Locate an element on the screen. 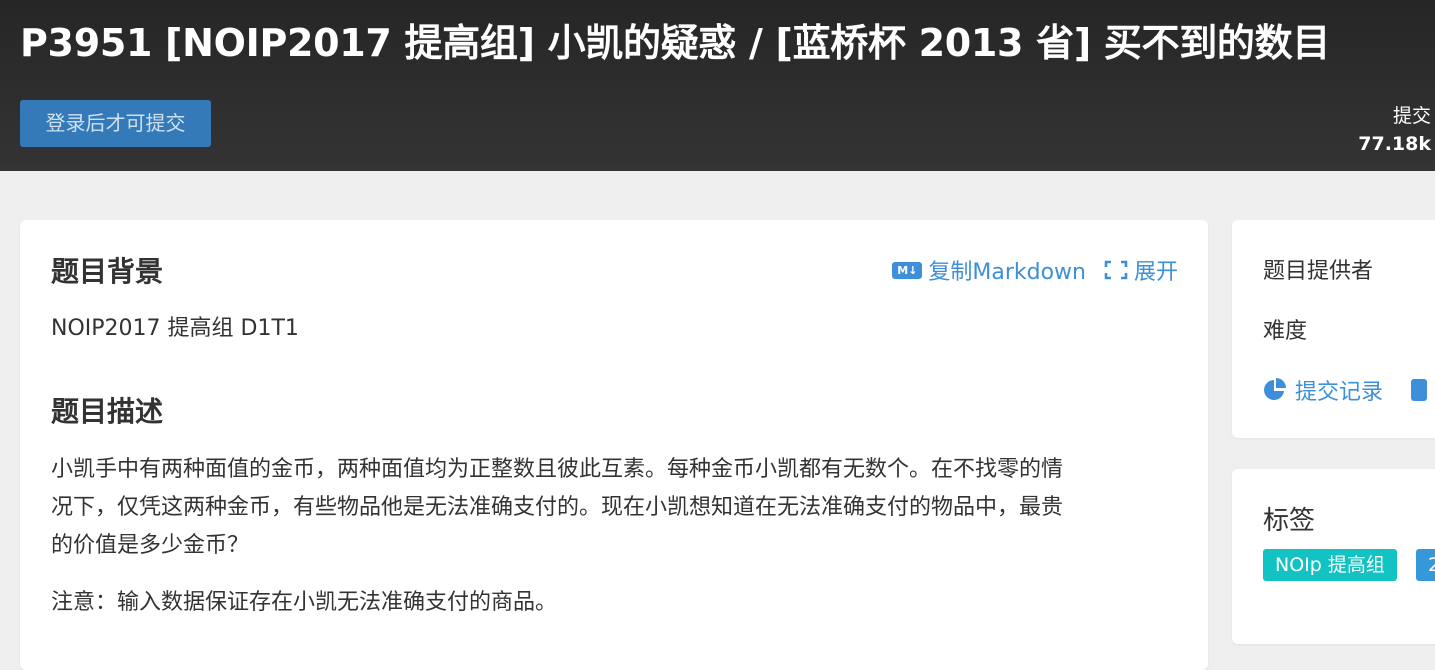  stat-value: 77.18k is located at coordinates (1394, 144).